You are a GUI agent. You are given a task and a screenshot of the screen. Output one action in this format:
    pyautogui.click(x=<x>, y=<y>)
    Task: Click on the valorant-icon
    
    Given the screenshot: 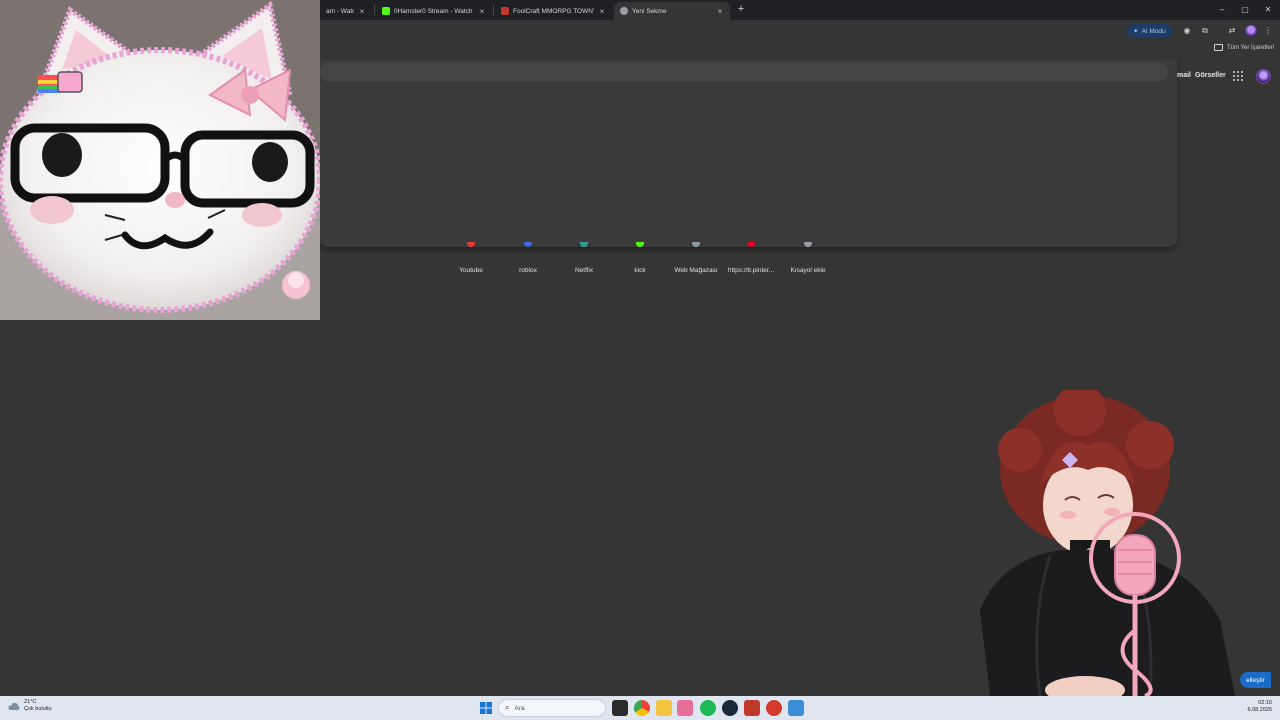 What is the action you would take?
    pyautogui.click(x=752, y=708)
    